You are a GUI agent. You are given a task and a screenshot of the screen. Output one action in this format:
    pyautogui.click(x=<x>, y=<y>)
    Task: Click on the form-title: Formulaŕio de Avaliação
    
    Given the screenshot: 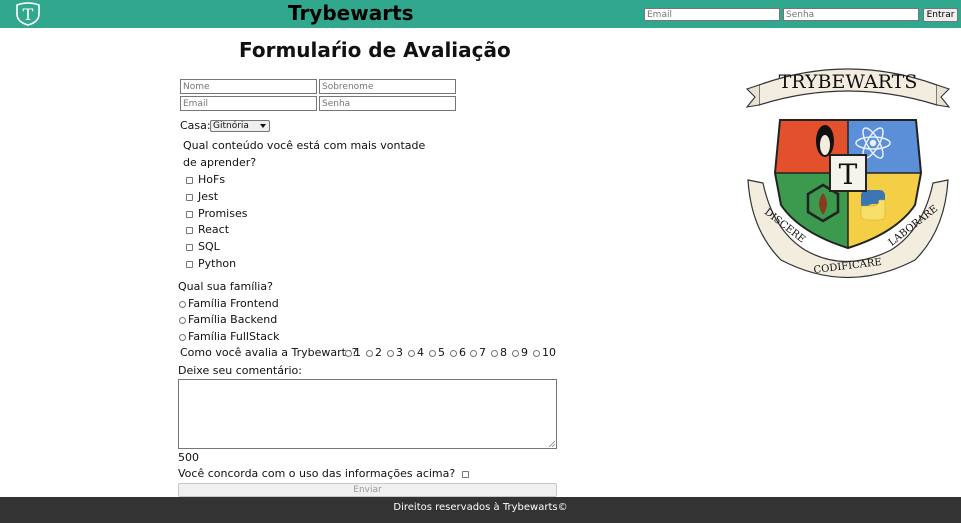 What is the action you would take?
    pyautogui.click(x=375, y=50)
    